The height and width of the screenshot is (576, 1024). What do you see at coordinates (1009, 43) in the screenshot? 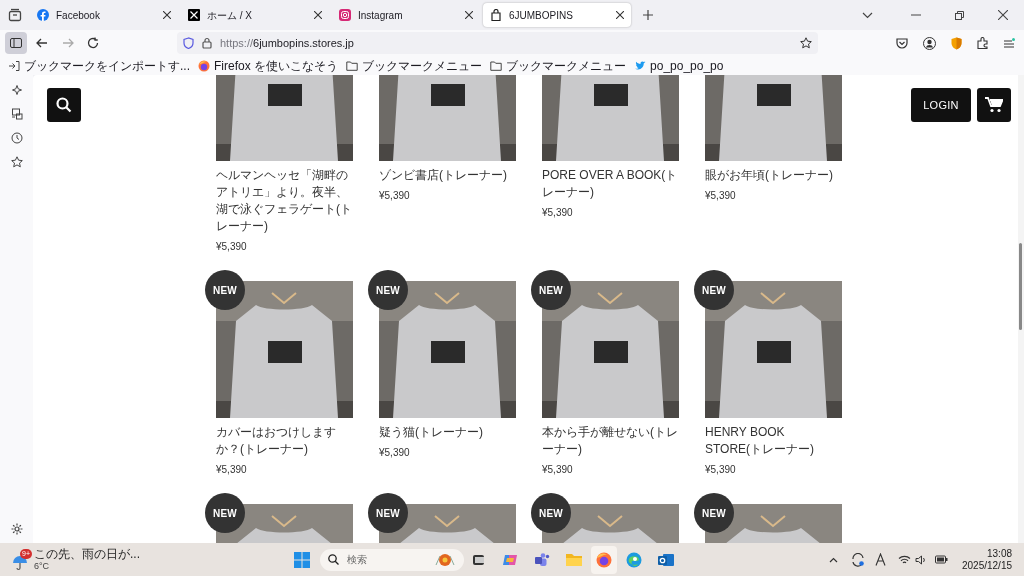
I see `menu-icon` at bounding box center [1009, 43].